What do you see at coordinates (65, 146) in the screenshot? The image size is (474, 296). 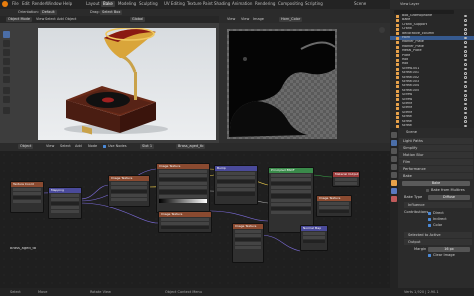 I see `node-menu-select: Select` at bounding box center [65, 146].